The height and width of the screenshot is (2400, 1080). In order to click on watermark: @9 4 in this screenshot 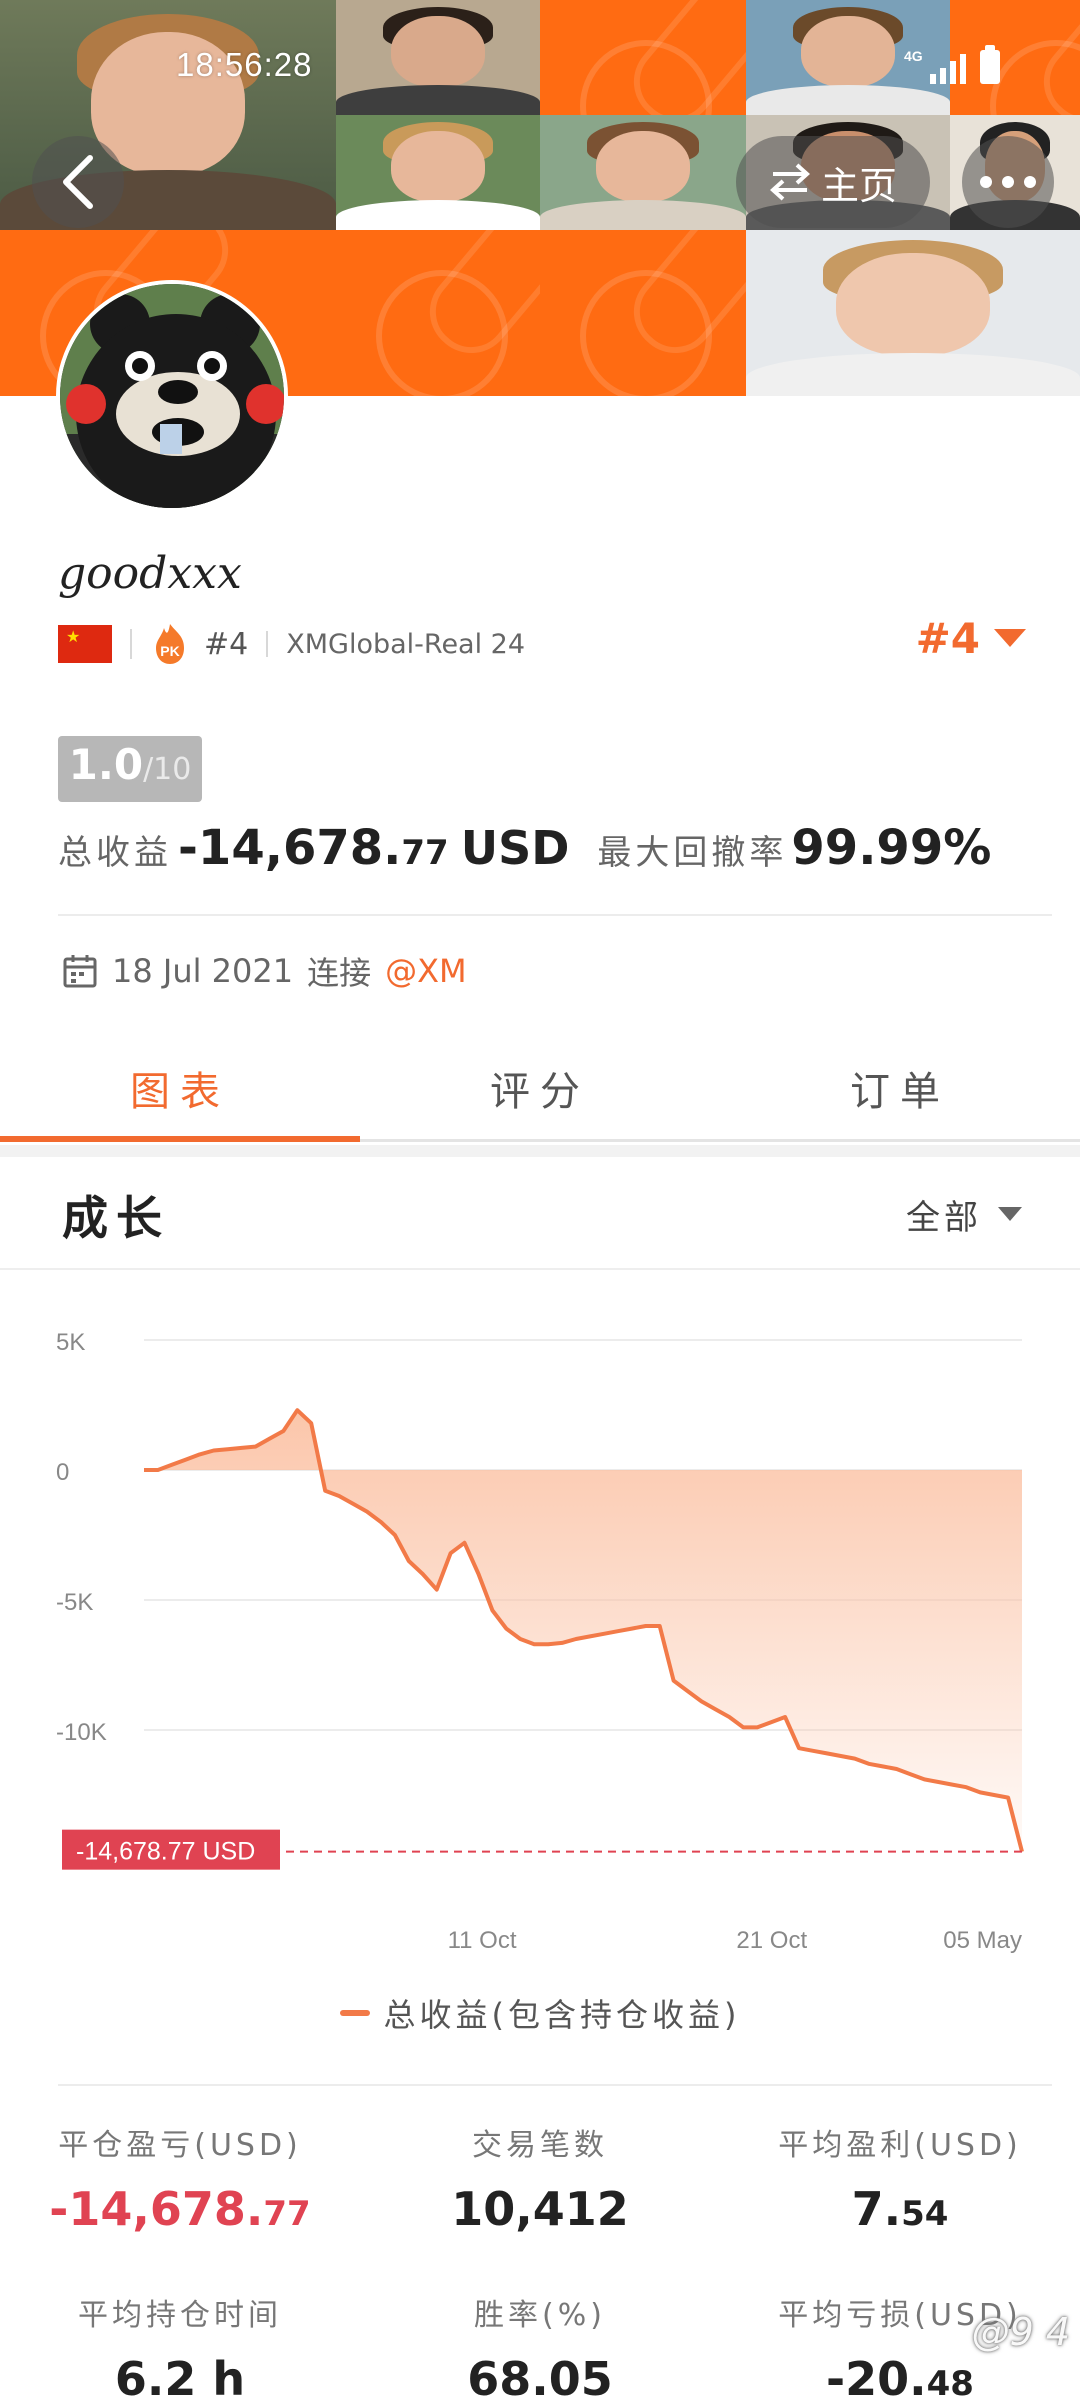, I will do `click(1020, 2332)`.